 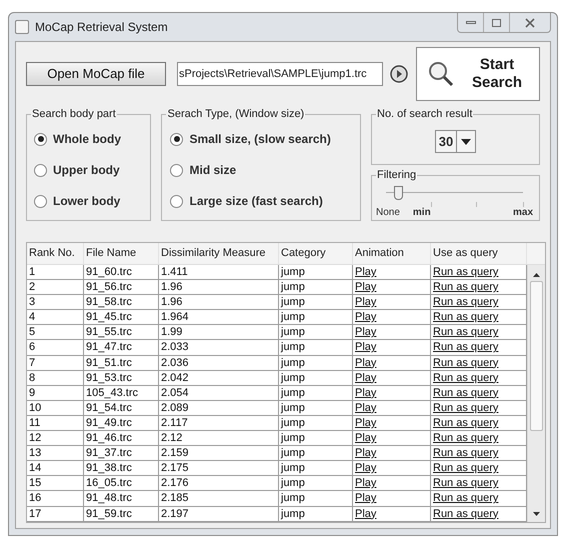 What do you see at coordinates (219, 363) in the screenshot?
I see `table-cell: 2.036` at bounding box center [219, 363].